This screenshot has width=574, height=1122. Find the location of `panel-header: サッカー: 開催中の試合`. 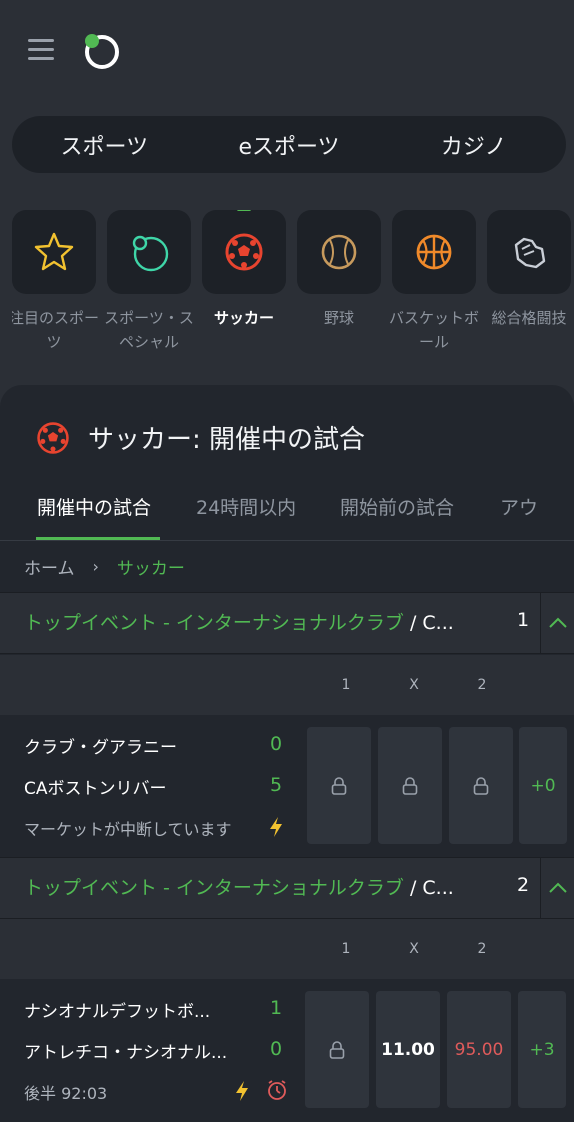

panel-header: サッカー: 開催中の試合 is located at coordinates (200, 437).